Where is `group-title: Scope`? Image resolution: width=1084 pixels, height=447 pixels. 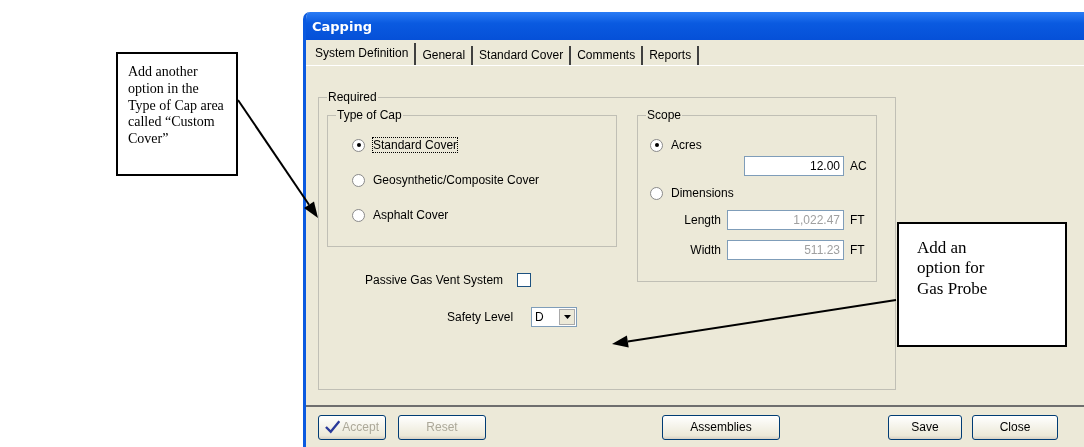
group-title: Scope is located at coordinates (664, 115).